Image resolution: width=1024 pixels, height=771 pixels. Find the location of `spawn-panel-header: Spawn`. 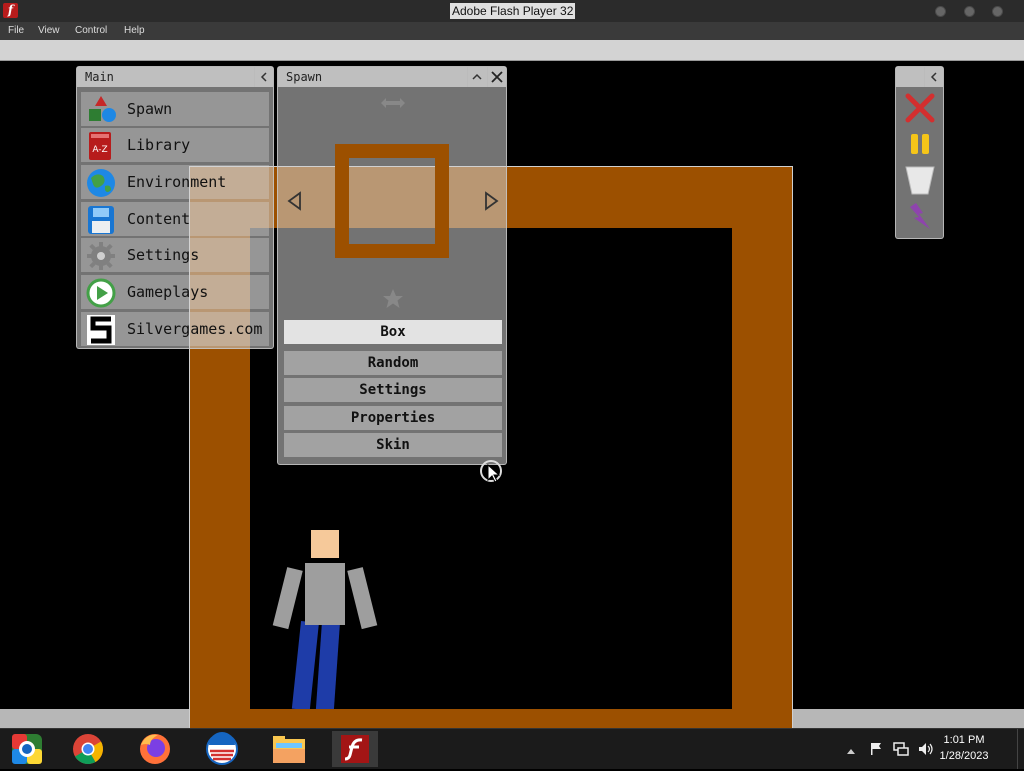

spawn-panel-header: Spawn is located at coordinates (392, 77).